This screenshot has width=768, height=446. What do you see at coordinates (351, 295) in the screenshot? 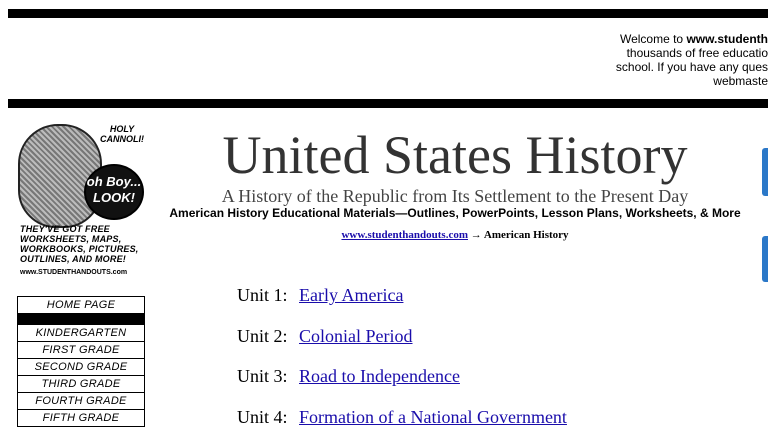
I see `unit-link-early-america: Early America` at bounding box center [351, 295].